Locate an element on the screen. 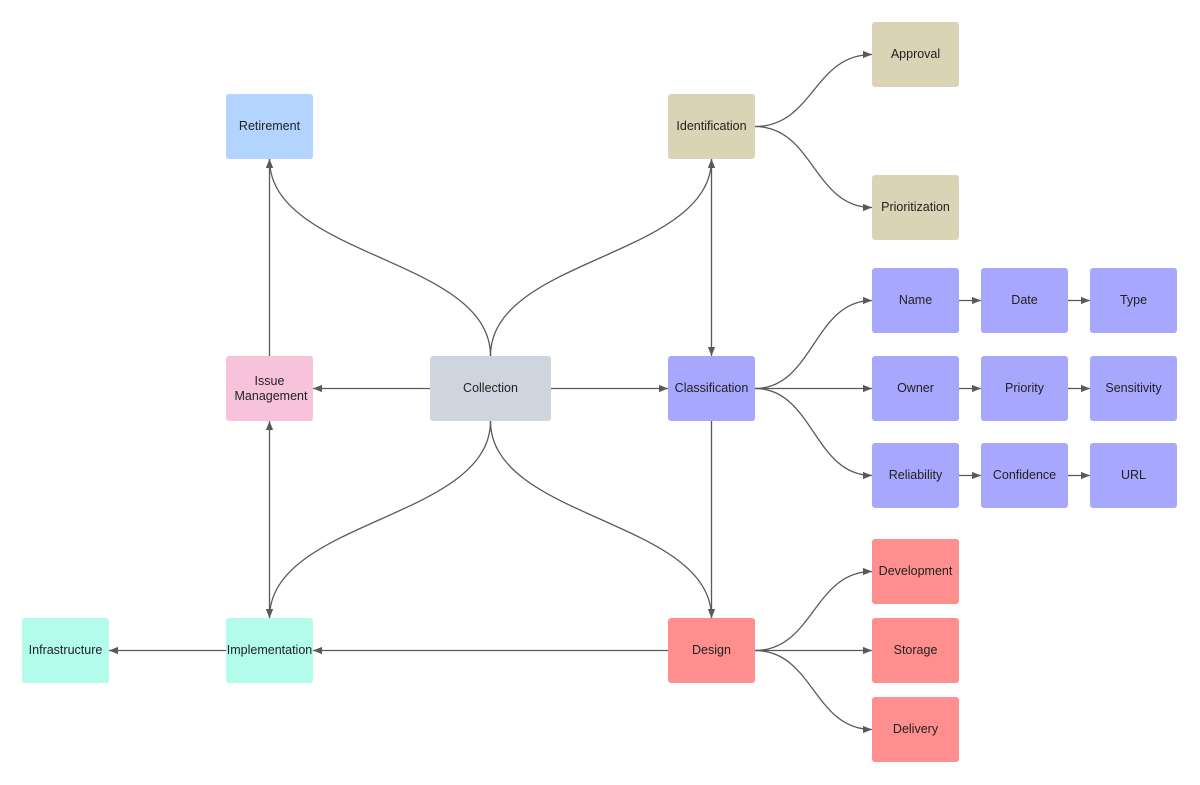  node-classification: Classification is located at coordinates (711, 388).